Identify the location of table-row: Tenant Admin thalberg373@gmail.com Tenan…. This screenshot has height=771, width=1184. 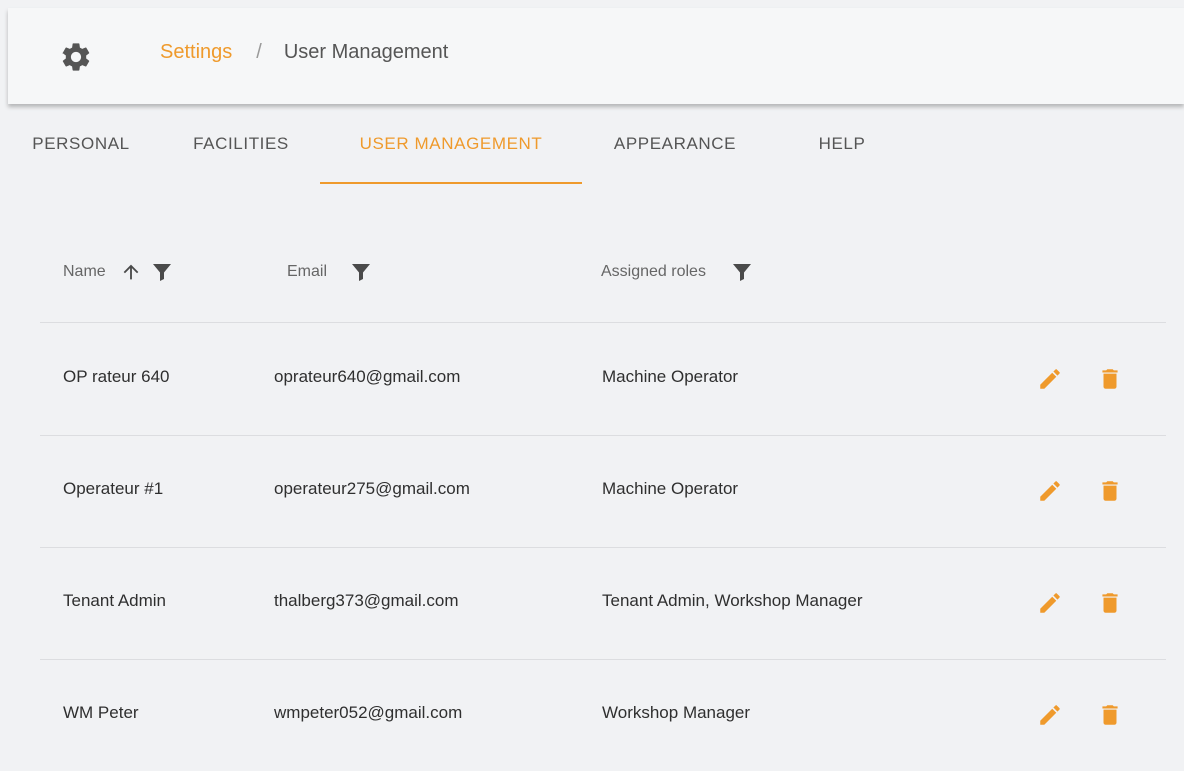
(603, 604).